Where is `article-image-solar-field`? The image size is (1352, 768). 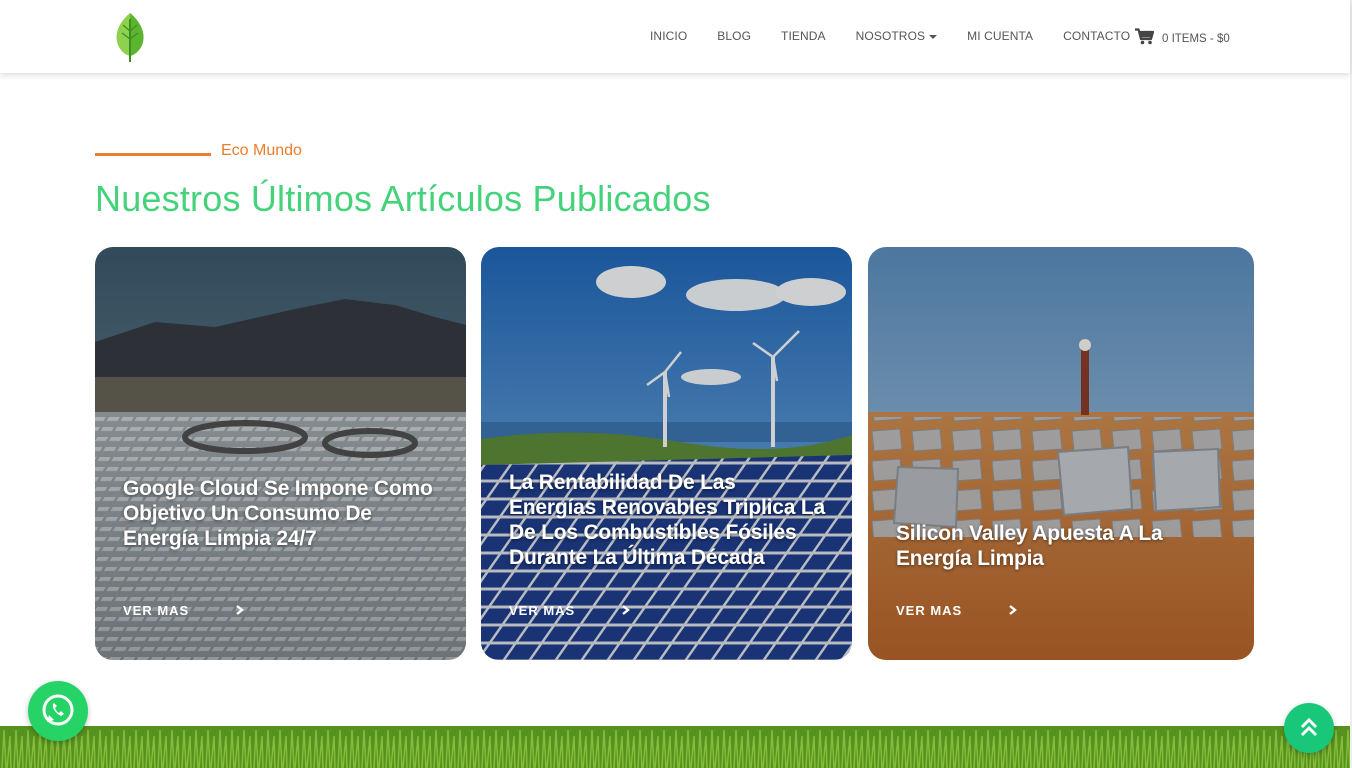
article-image-solar-field is located at coordinates (280, 453).